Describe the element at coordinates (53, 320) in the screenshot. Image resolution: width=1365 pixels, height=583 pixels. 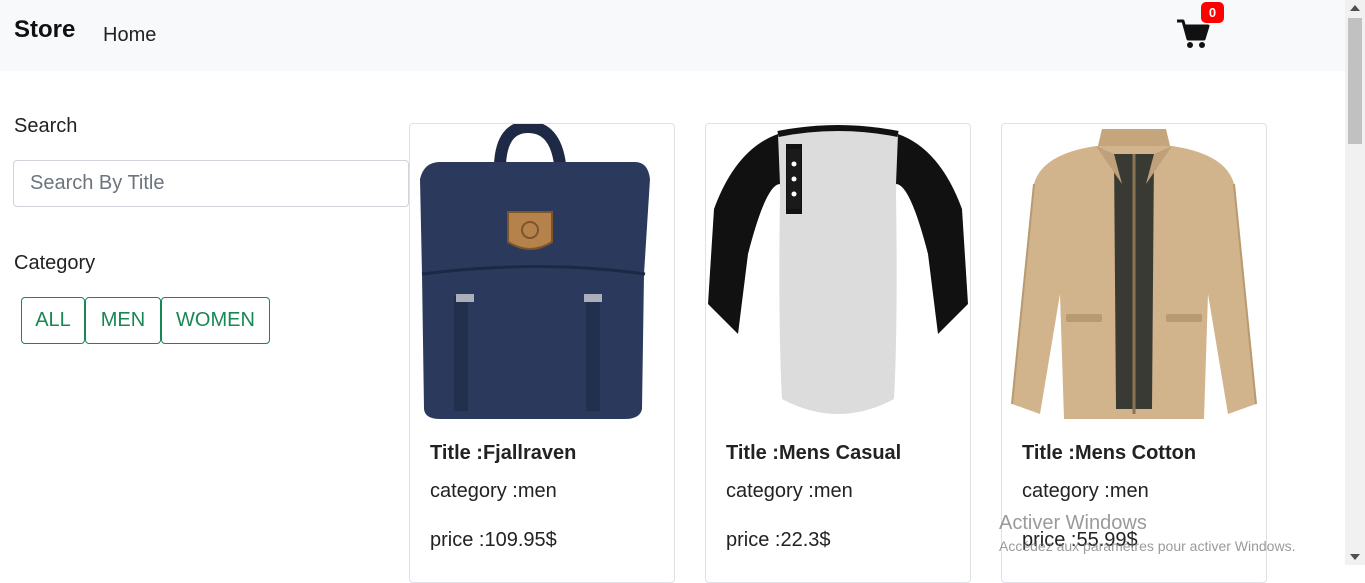
I see `category-all-button: ALL` at that location.